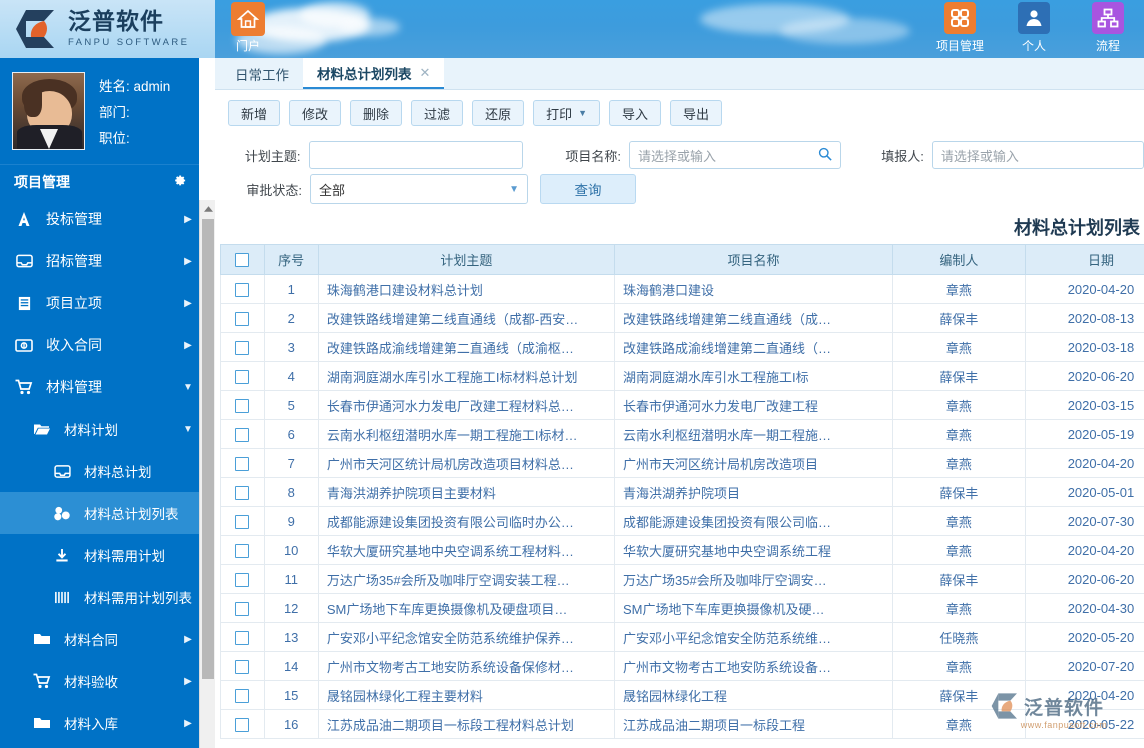  Describe the element at coordinates (425, 73) in the screenshot. I see `close-icon: ✕` at that location.